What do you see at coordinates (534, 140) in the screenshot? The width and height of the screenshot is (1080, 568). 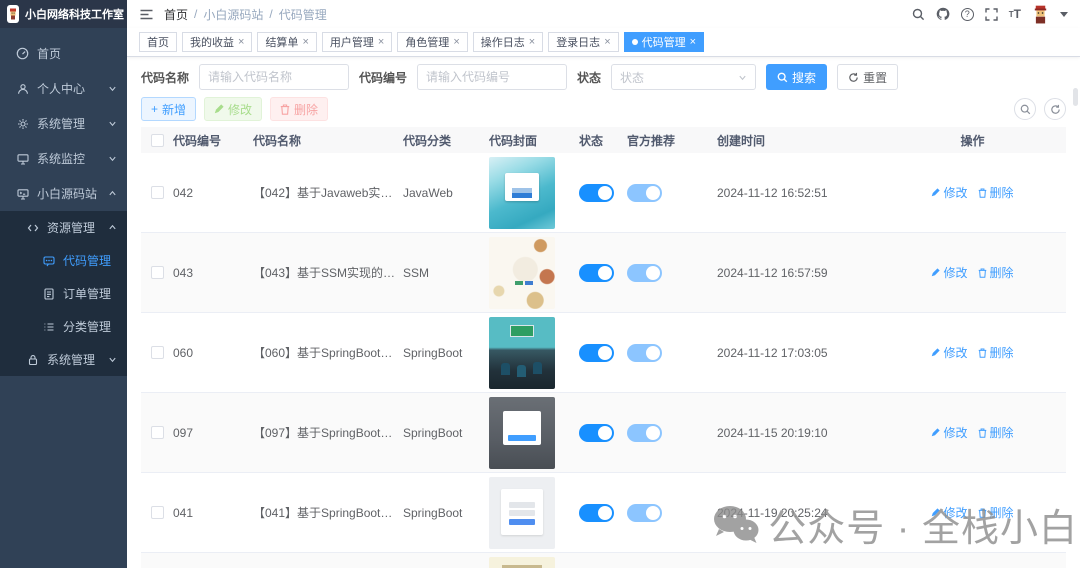 I see `column-header: 代码封面` at bounding box center [534, 140].